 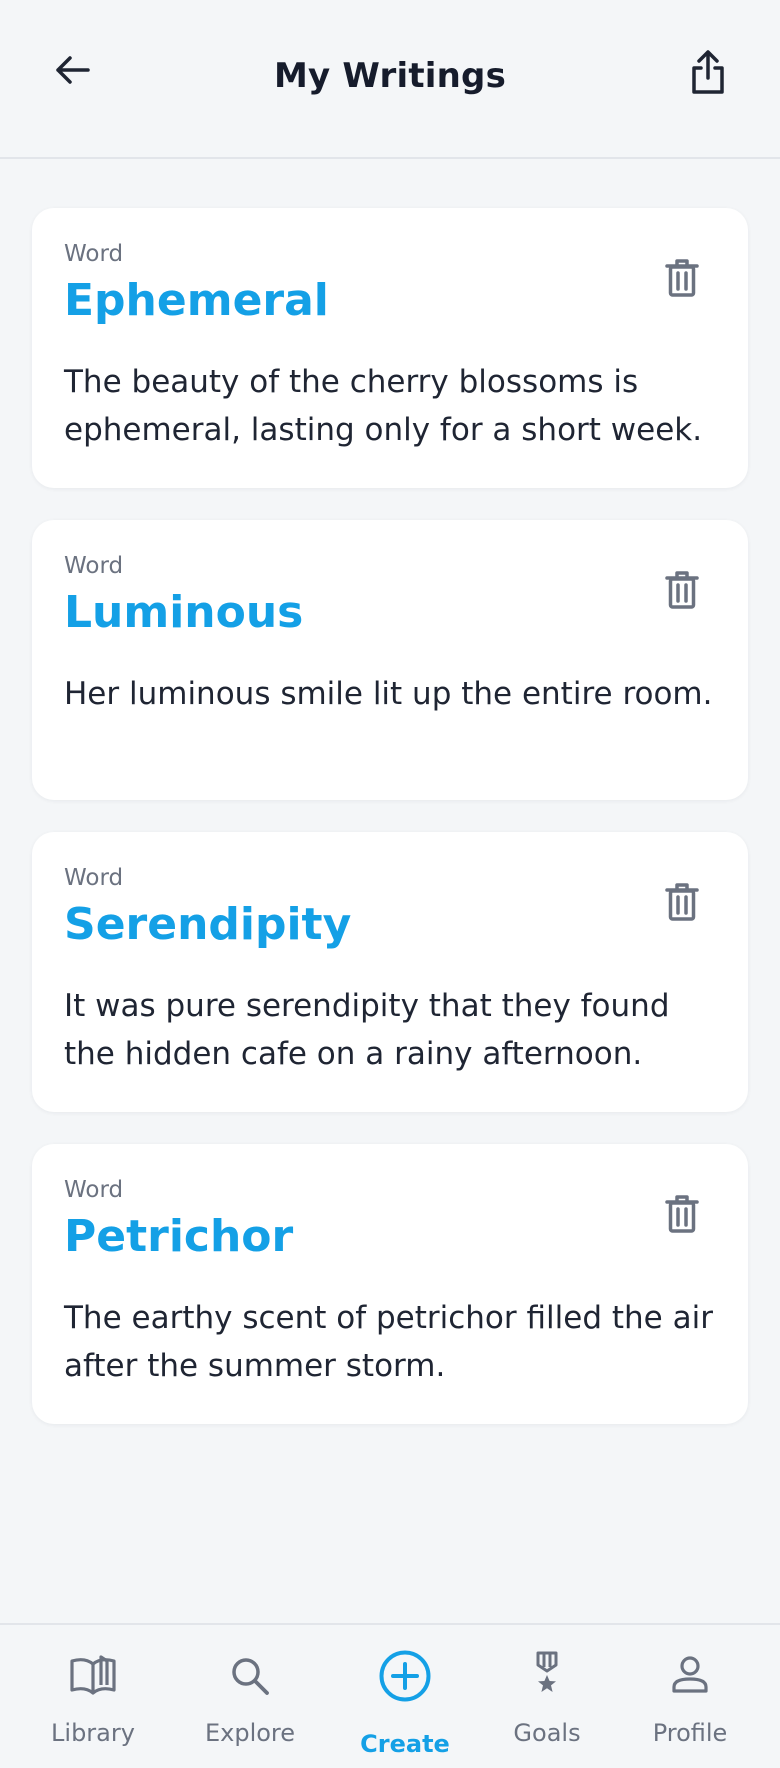 What do you see at coordinates (390, 76) in the screenshot?
I see `page-title: My Writings` at bounding box center [390, 76].